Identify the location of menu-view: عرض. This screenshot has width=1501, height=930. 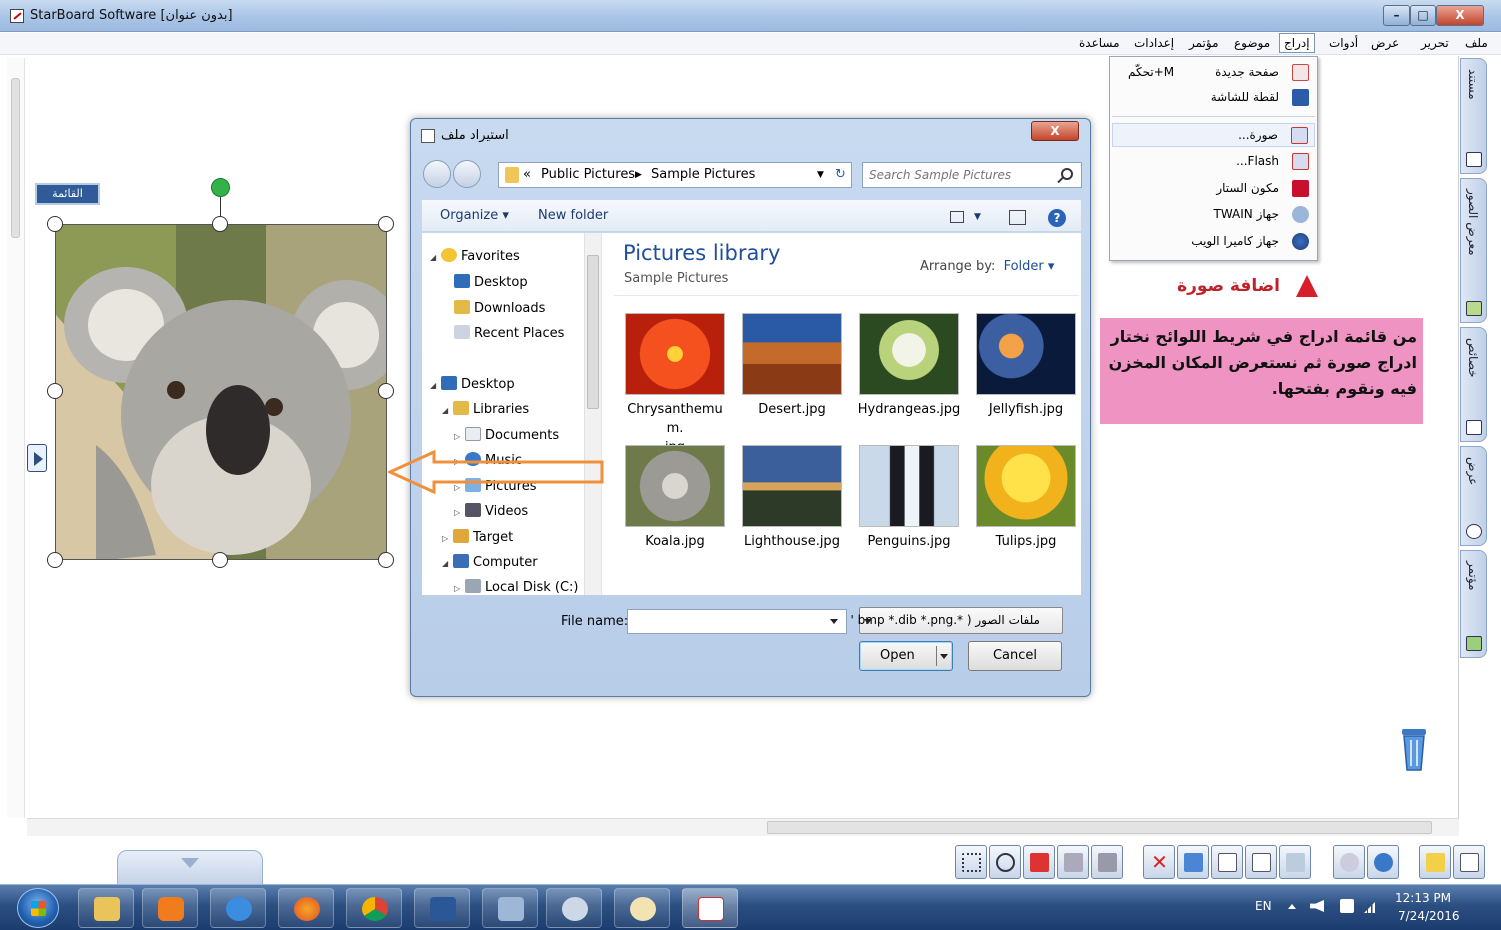
(1385, 43).